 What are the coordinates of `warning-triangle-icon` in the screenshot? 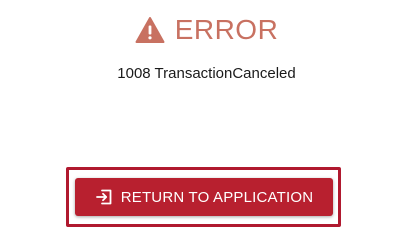 It's located at (150, 30).